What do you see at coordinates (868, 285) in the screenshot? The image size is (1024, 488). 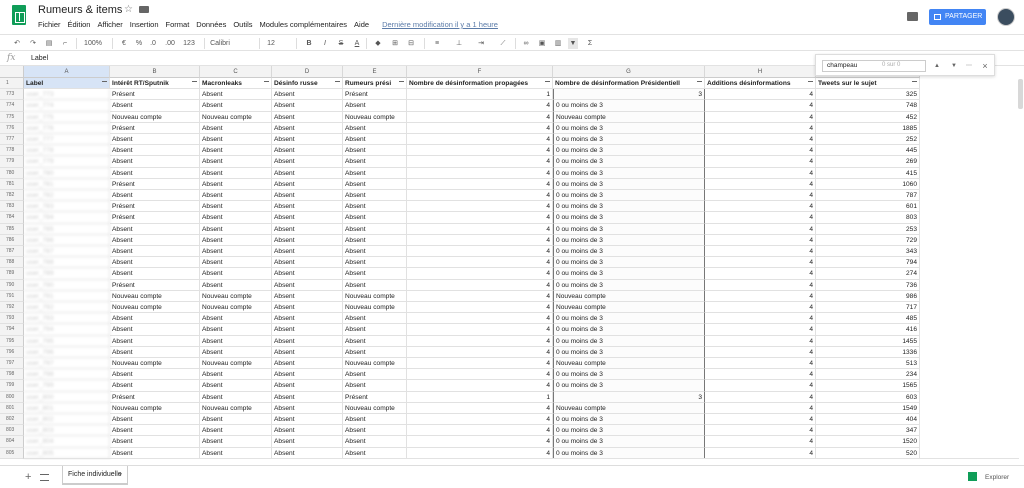 I see `cell-i: 736` at bounding box center [868, 285].